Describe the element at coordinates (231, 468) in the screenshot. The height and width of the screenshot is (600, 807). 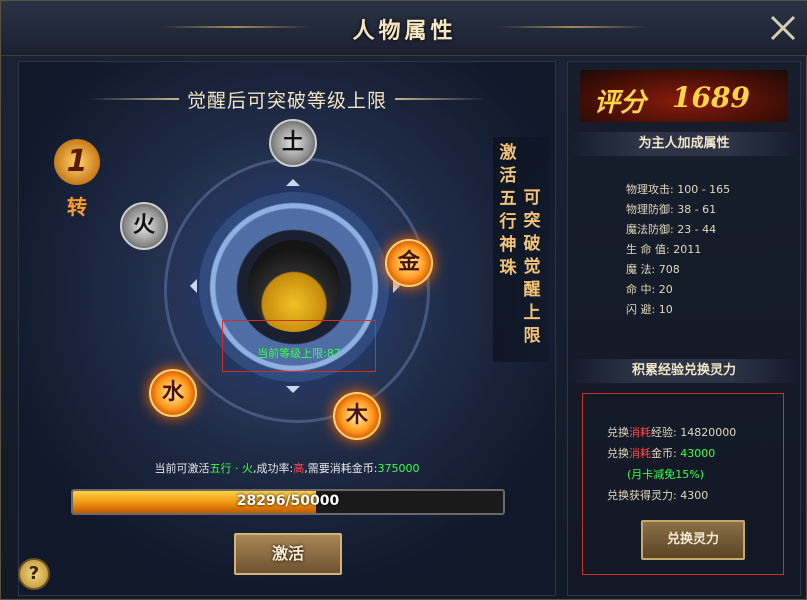
I see `info-element: 五行 · 火` at that location.